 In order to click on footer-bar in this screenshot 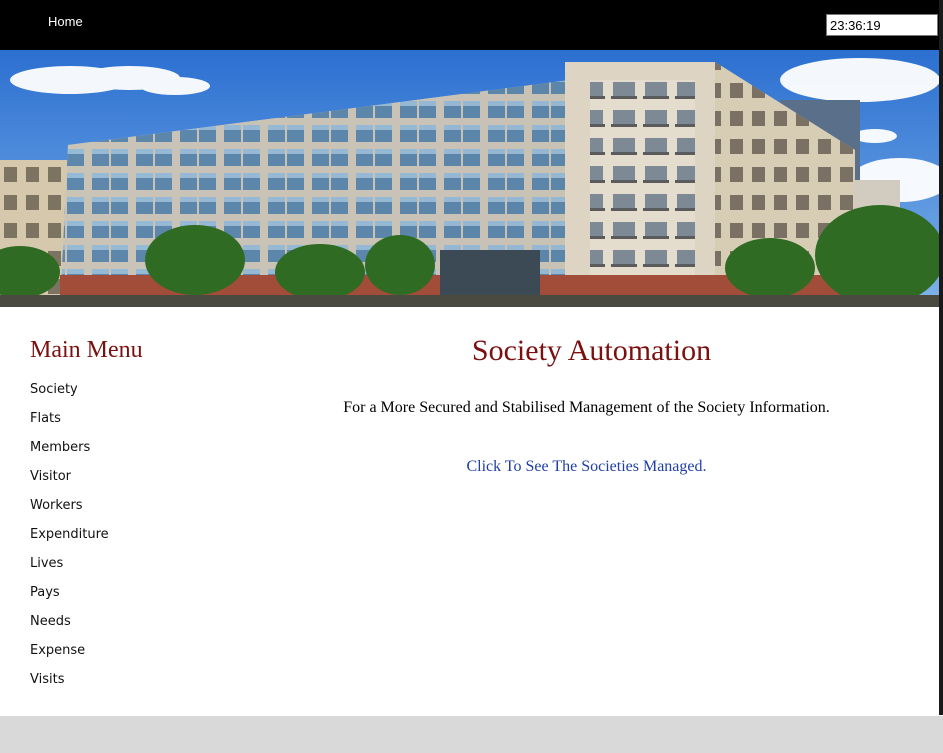, I will do `click(471, 734)`.